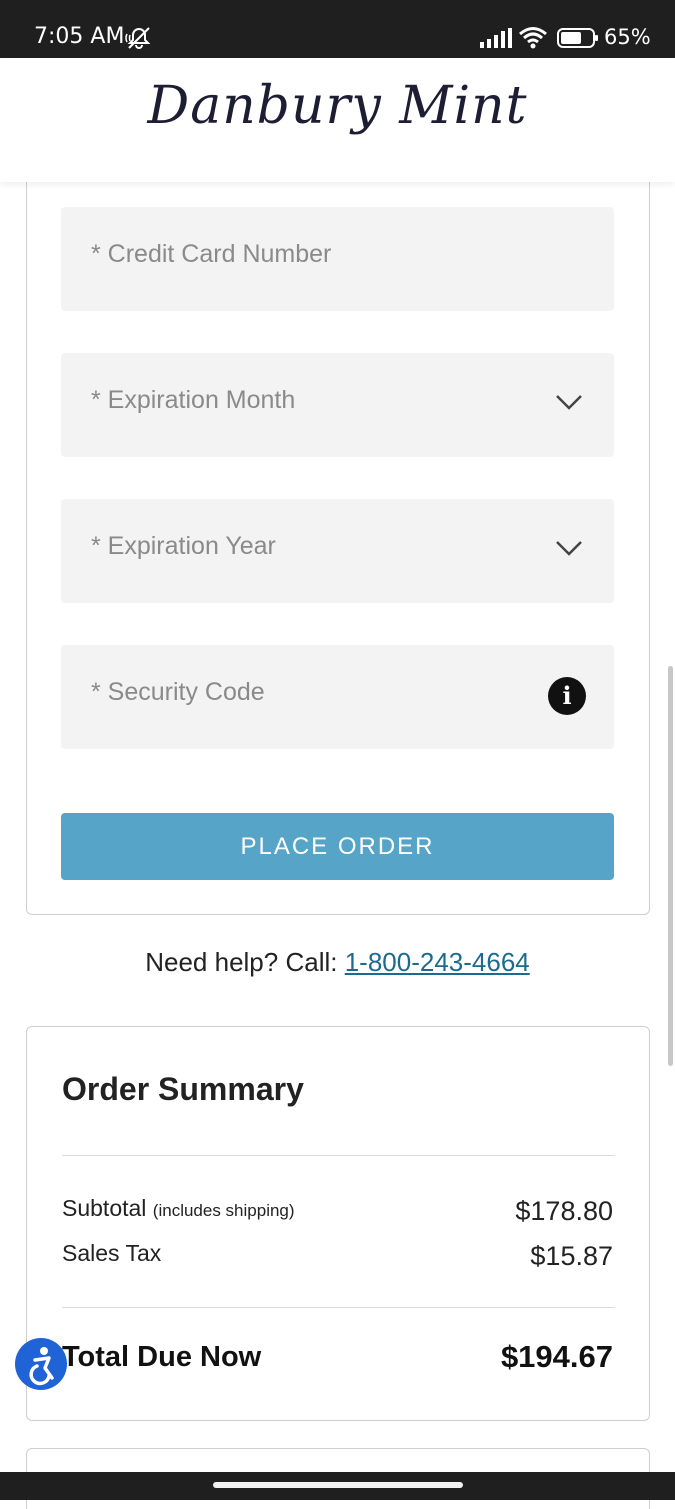 This screenshot has width=675, height=1509. I want to click on scrollbar, so click(670, 866).